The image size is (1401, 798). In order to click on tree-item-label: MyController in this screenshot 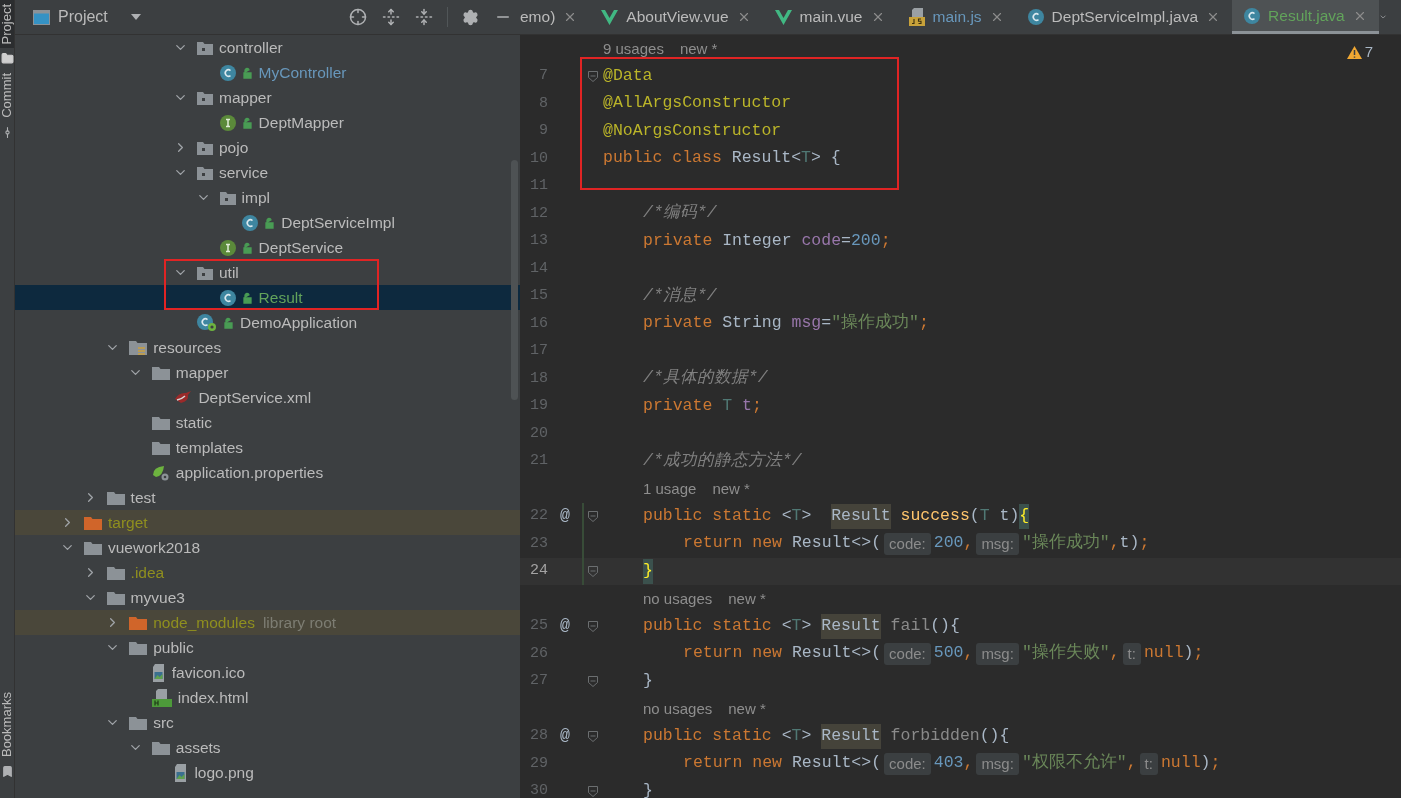, I will do `click(302, 72)`.